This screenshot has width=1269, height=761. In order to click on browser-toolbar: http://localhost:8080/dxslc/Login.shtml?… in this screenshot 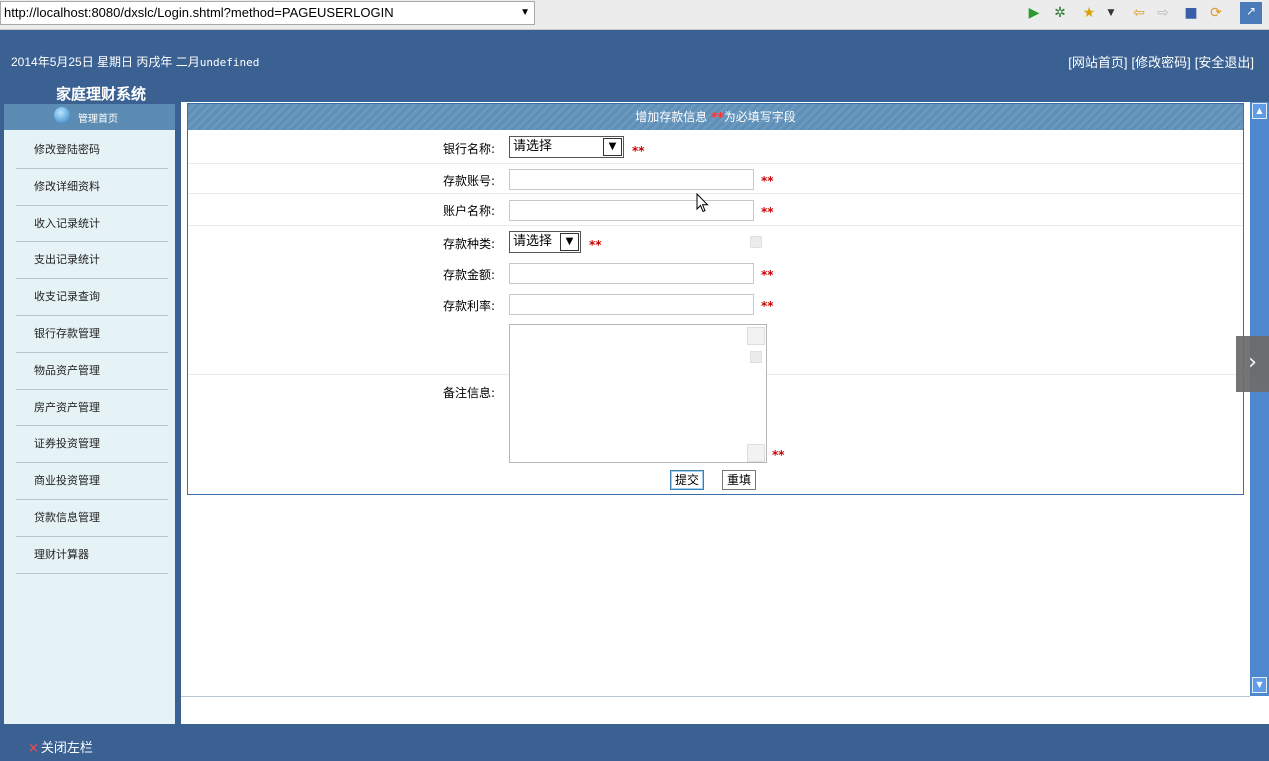, I will do `click(634, 15)`.